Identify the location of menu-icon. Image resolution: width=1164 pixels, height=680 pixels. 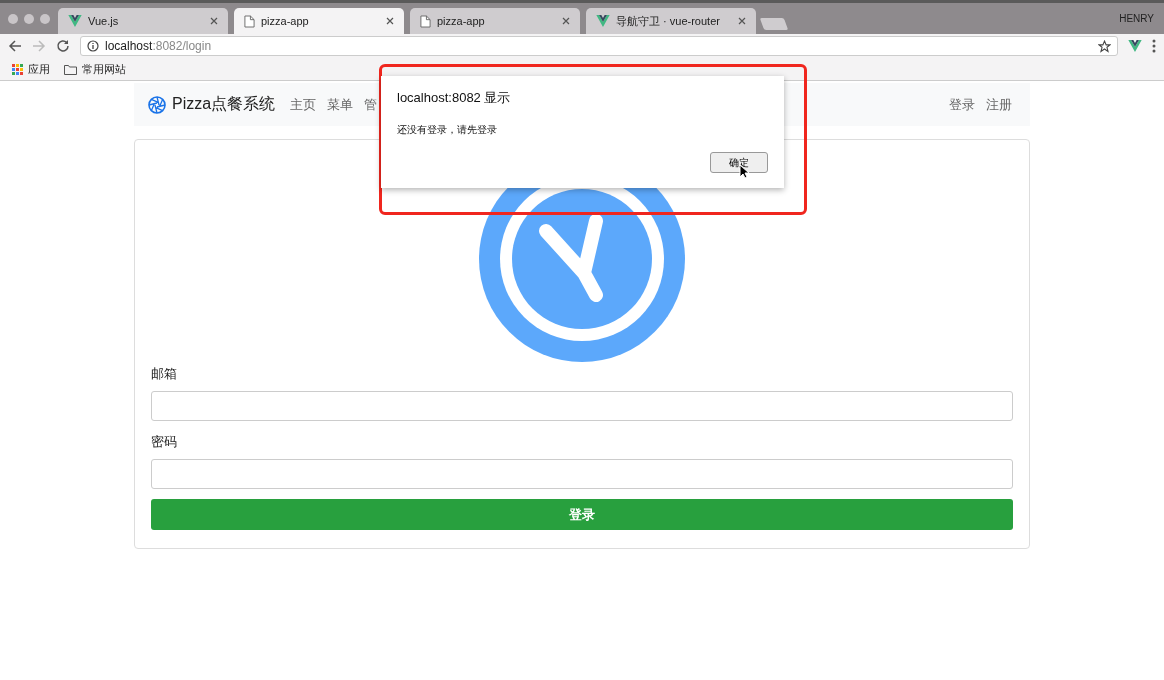
(1154, 46).